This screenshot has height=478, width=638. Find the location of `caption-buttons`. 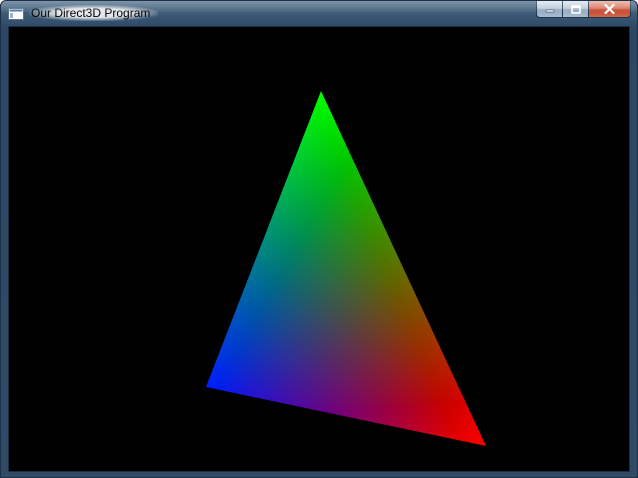

caption-buttons is located at coordinates (583, 10).